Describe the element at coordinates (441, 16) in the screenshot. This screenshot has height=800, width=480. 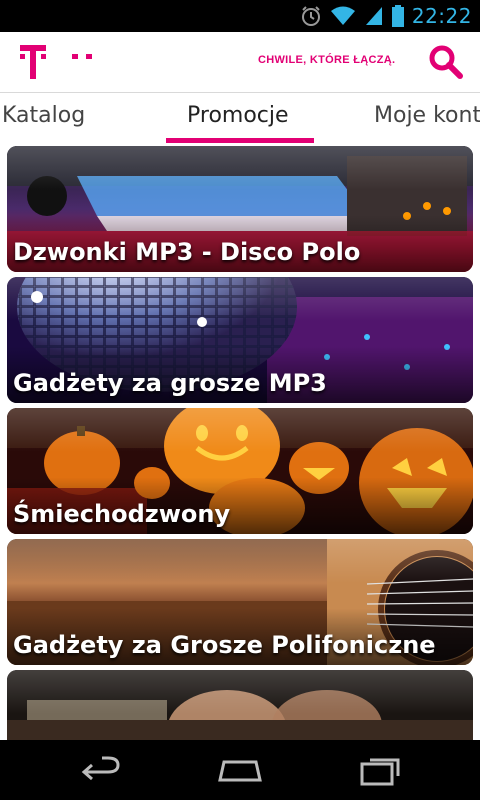
I see `clock: 22:22` at that location.